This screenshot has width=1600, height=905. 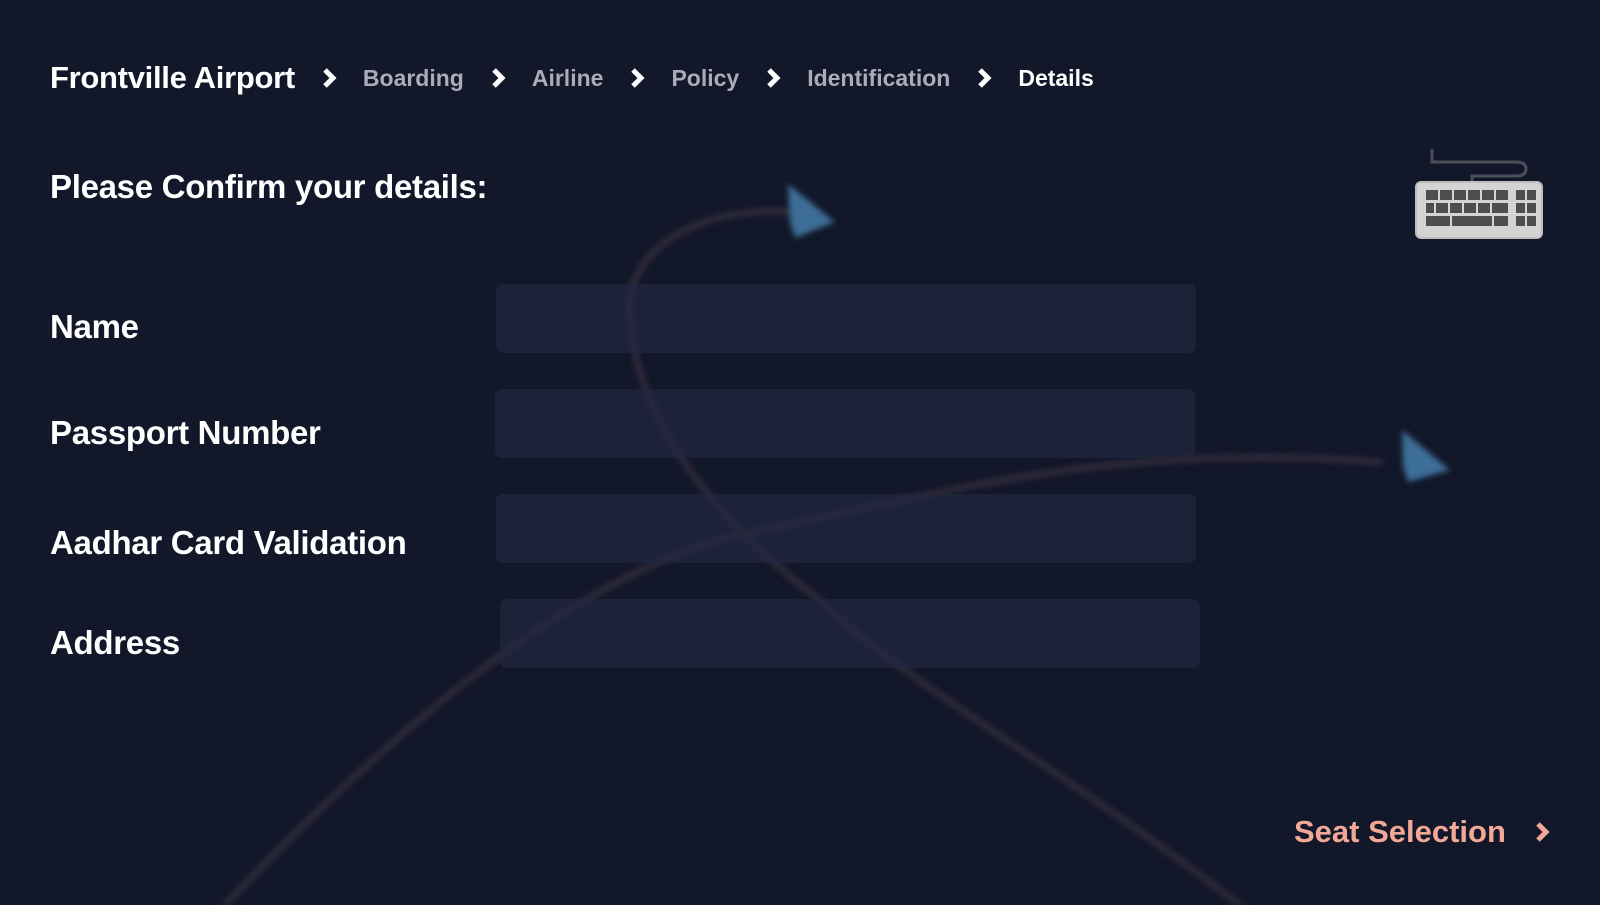 I want to click on seat-selection-next-button: Seat Selection, so click(x=1423, y=832).